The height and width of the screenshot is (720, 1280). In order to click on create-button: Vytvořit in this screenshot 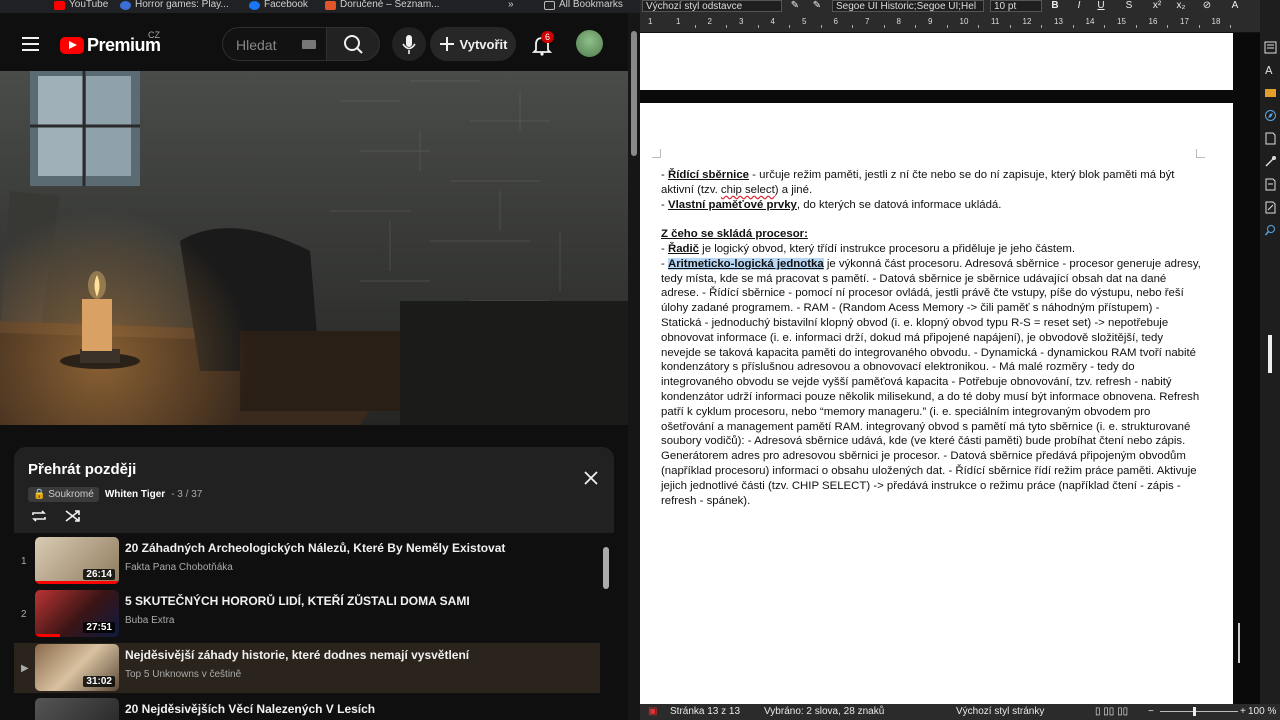, I will do `click(473, 44)`.